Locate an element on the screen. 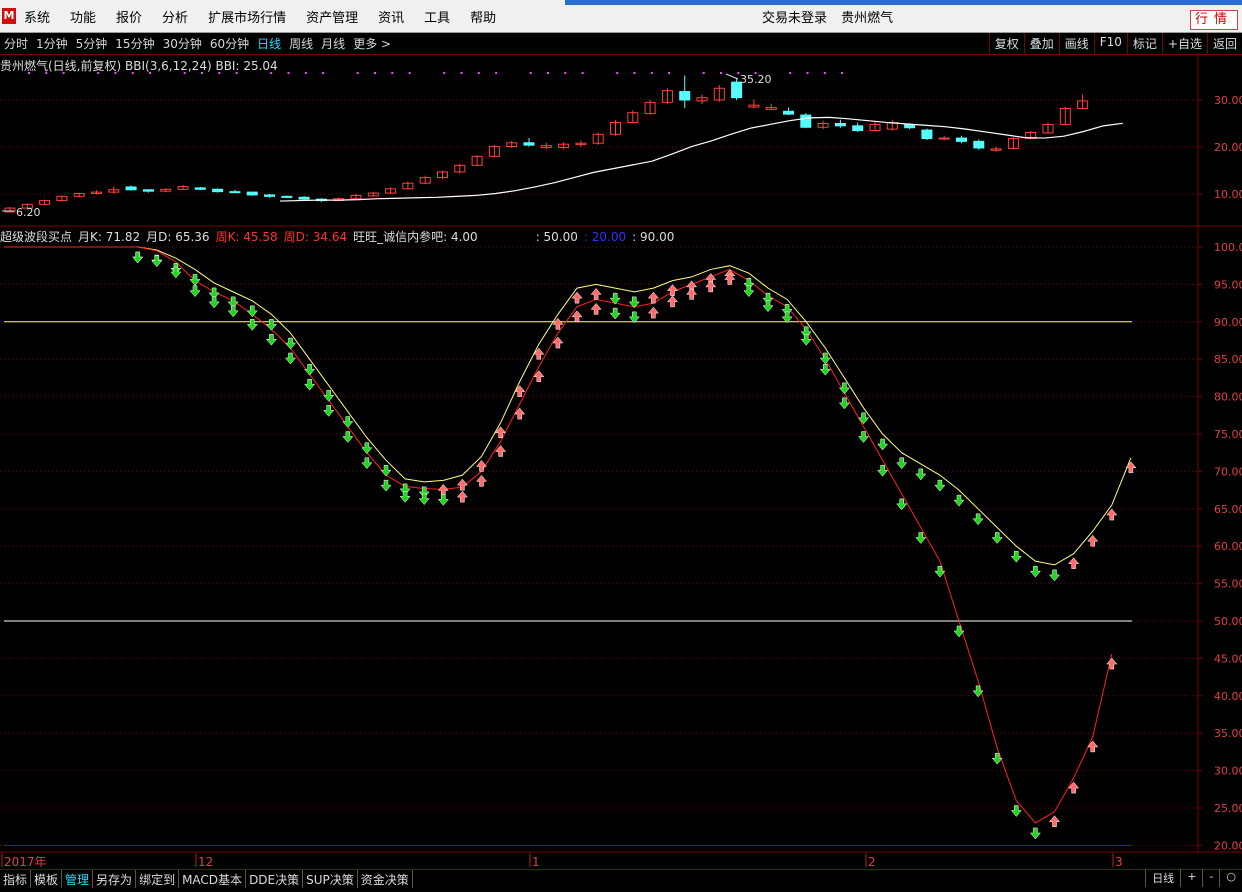 The image size is (1242, 892). menu-item-news: 资讯 is located at coordinates (391, 16).